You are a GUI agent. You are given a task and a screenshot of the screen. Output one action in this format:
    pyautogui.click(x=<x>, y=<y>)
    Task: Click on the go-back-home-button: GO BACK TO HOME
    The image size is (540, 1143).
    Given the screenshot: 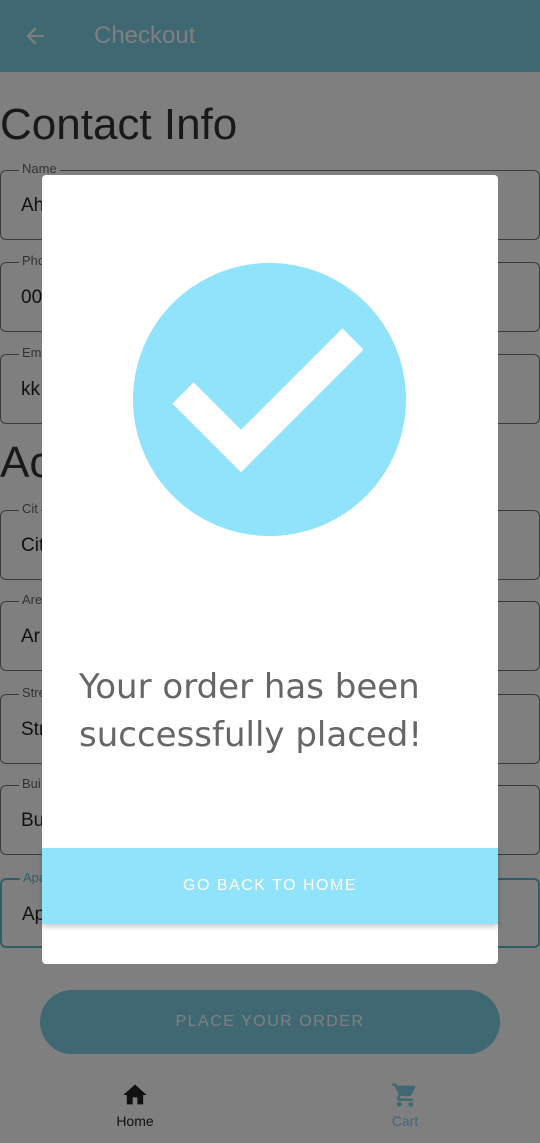 What is the action you would take?
    pyautogui.click(x=270, y=886)
    